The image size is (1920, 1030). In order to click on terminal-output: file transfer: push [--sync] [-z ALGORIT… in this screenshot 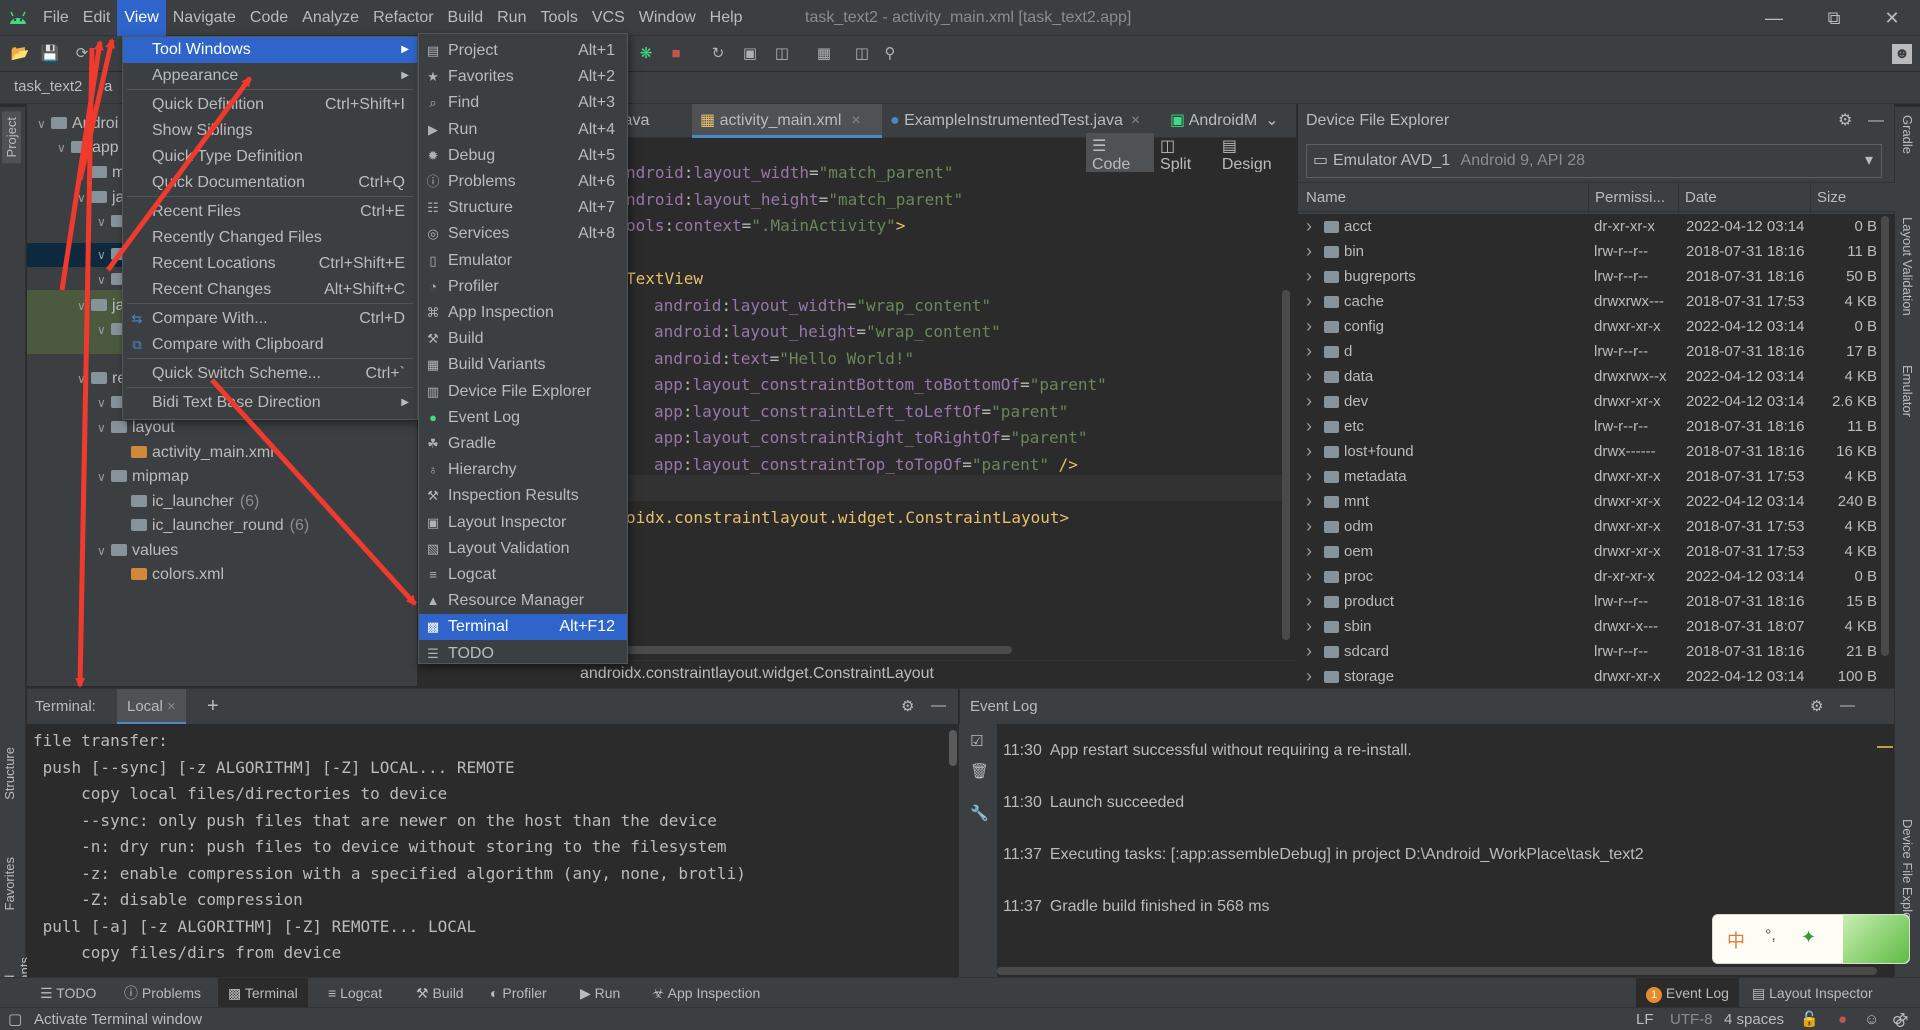, I will do `click(492, 850)`.